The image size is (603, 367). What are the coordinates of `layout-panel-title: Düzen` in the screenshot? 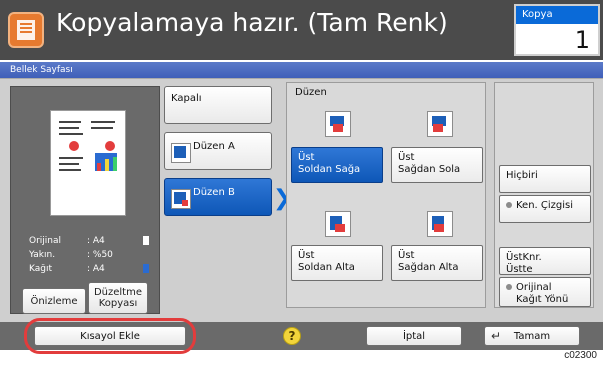 It's located at (311, 92).